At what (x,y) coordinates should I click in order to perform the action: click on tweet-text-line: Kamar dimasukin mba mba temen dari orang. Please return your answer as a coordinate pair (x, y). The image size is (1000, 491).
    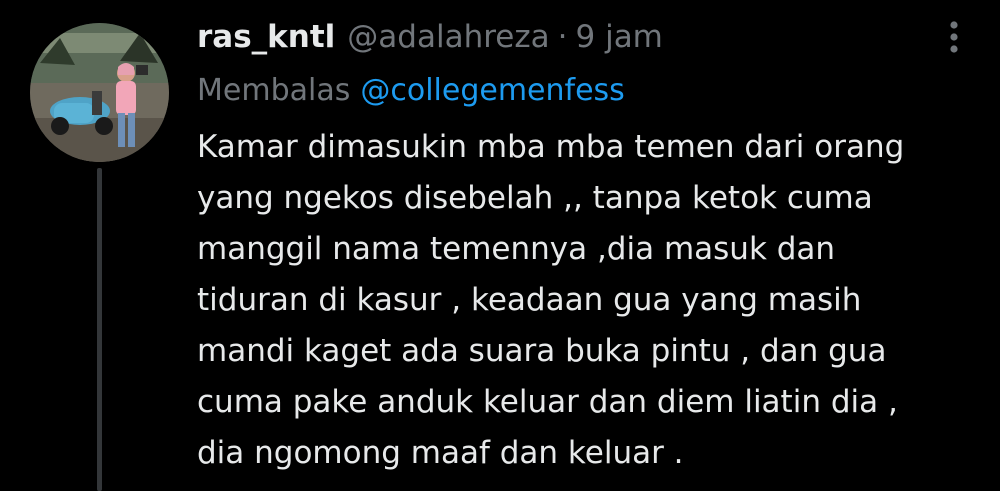
    Looking at the image, I should click on (551, 147).